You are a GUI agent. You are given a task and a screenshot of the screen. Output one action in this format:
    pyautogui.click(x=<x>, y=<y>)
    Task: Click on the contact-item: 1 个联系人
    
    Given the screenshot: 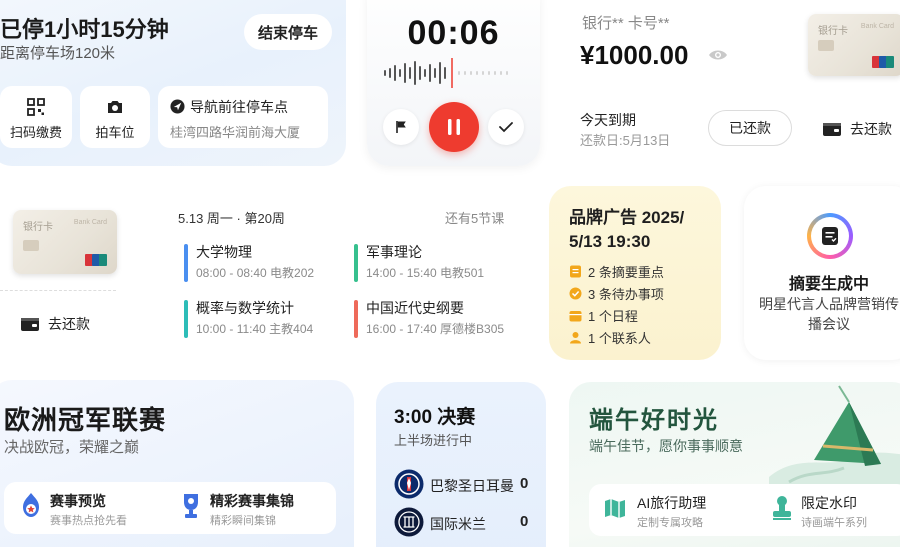 What is the action you would take?
    pyautogui.click(x=610, y=337)
    